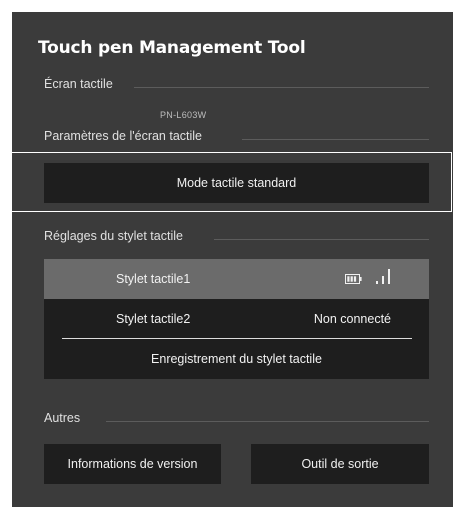 The width and height of the screenshot is (453, 507). Describe the element at coordinates (123, 136) in the screenshot. I see `screen-settings-section-label: Paramètres de l'écran tactile` at that location.